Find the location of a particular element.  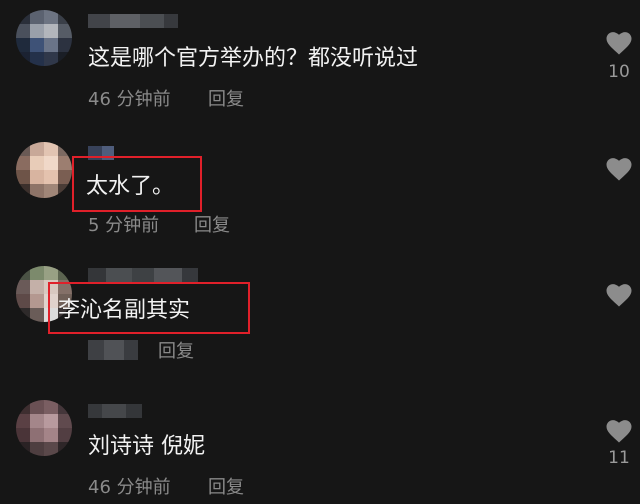

timestamp-blurred is located at coordinates (113, 350).